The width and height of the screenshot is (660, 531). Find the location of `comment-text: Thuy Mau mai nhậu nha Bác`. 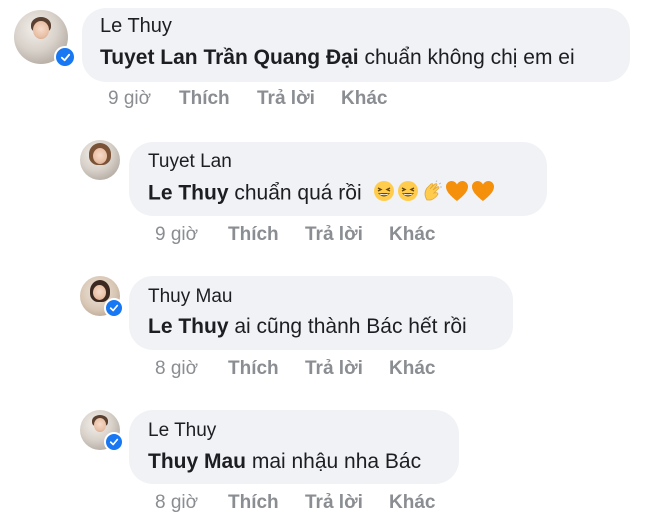

comment-text: Thuy Mau mai nhậu nha Bác is located at coordinates (284, 462).